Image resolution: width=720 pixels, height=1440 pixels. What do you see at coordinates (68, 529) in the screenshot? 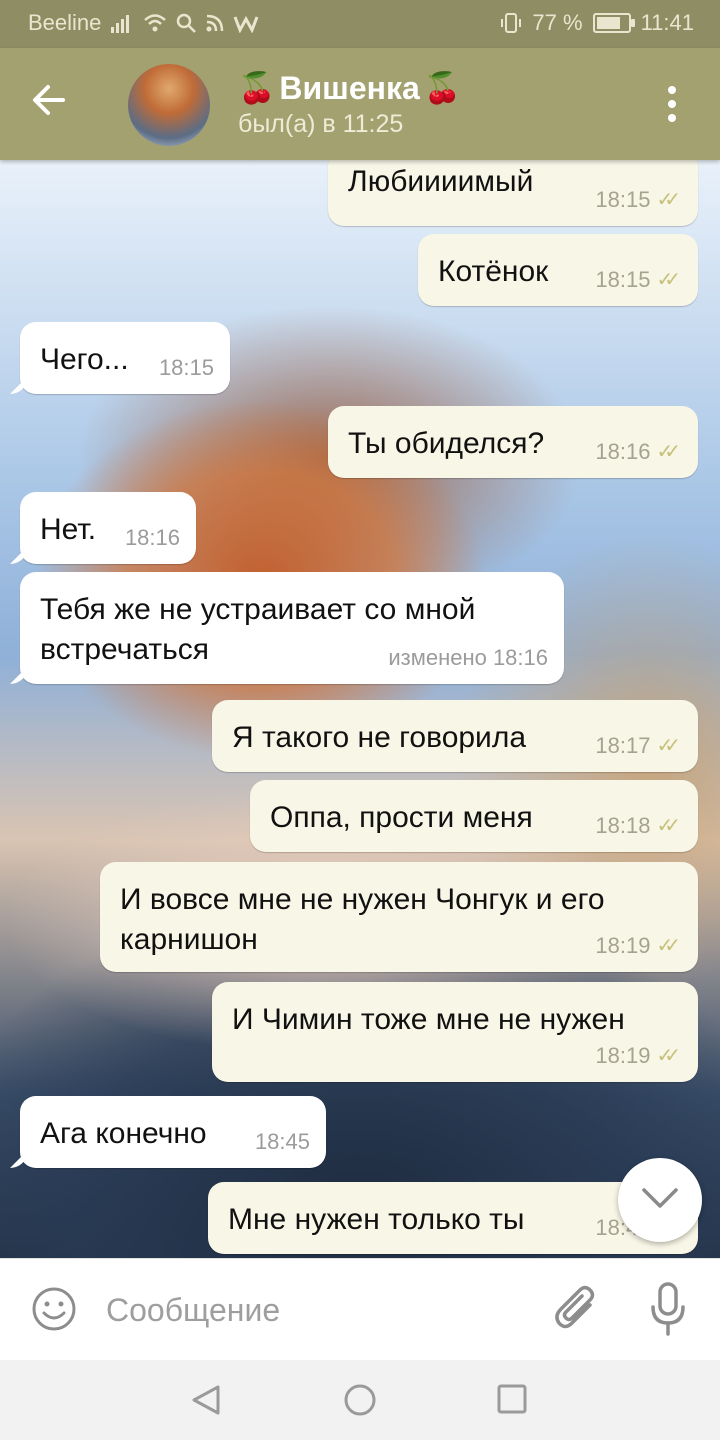
I see `message-text: Нет.` at bounding box center [68, 529].